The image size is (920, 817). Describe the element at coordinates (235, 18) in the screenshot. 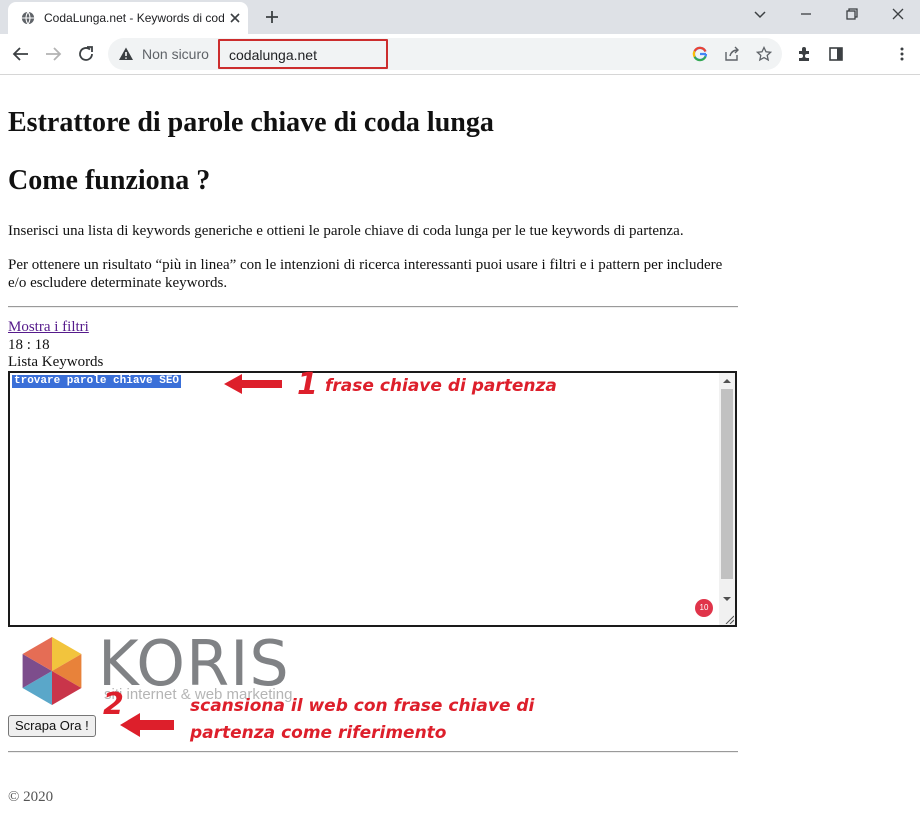

I see `close-tab-icon` at that location.